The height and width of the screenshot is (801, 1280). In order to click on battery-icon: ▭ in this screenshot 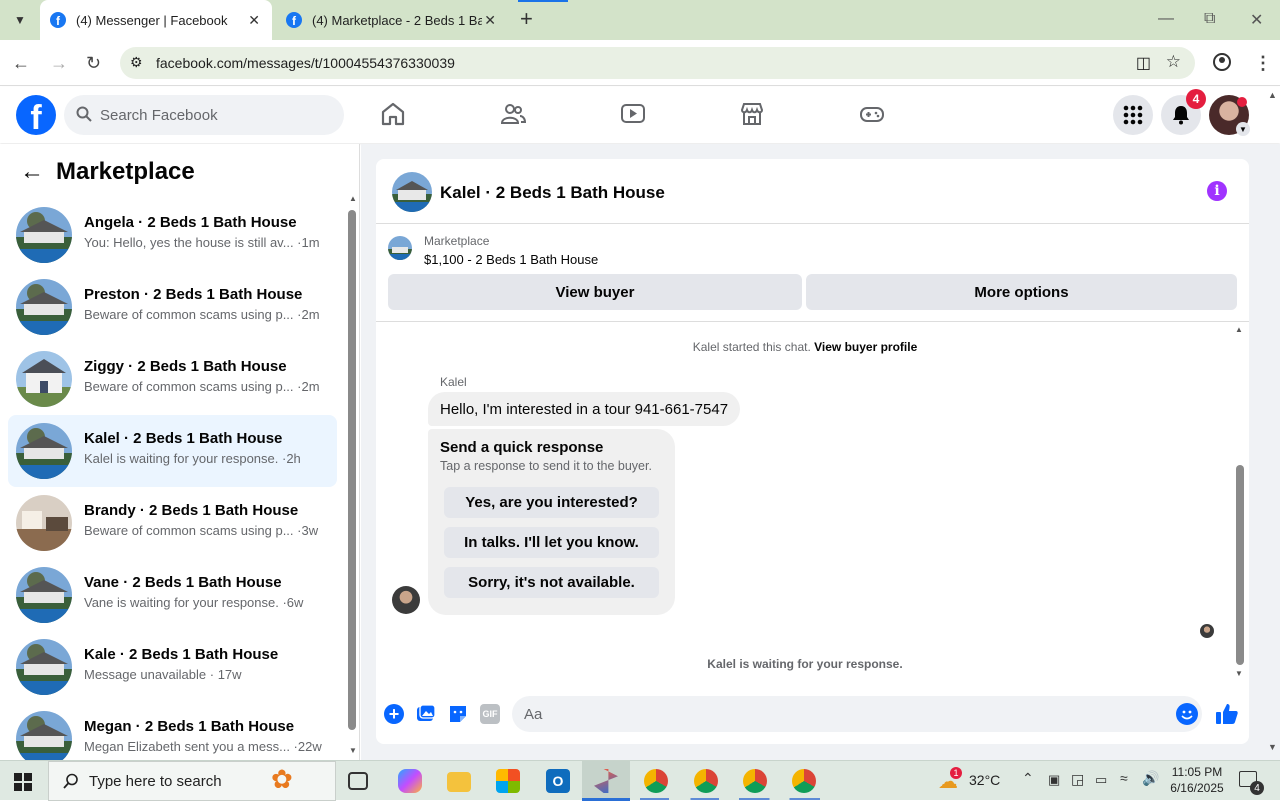, I will do `click(1101, 780)`.